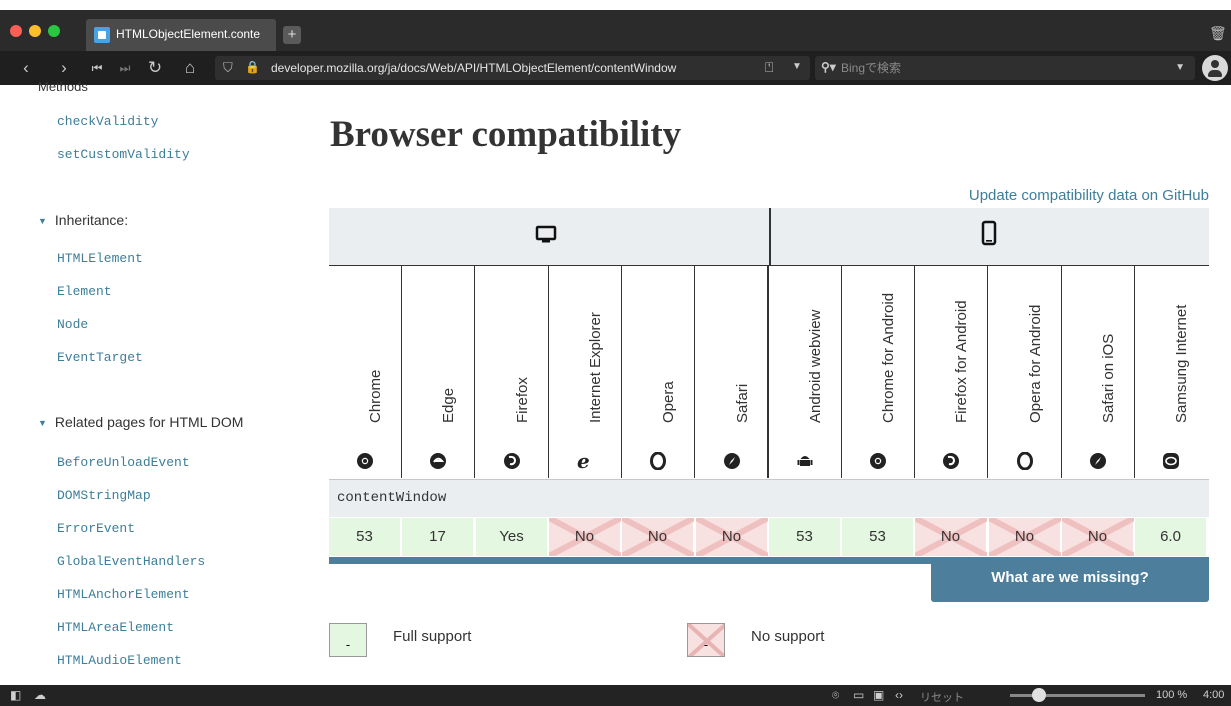 Image resolution: width=1231 pixels, height=706 pixels. Describe the element at coordinates (706, 644) in the screenshot. I see `legend-no-support-mark: -` at that location.